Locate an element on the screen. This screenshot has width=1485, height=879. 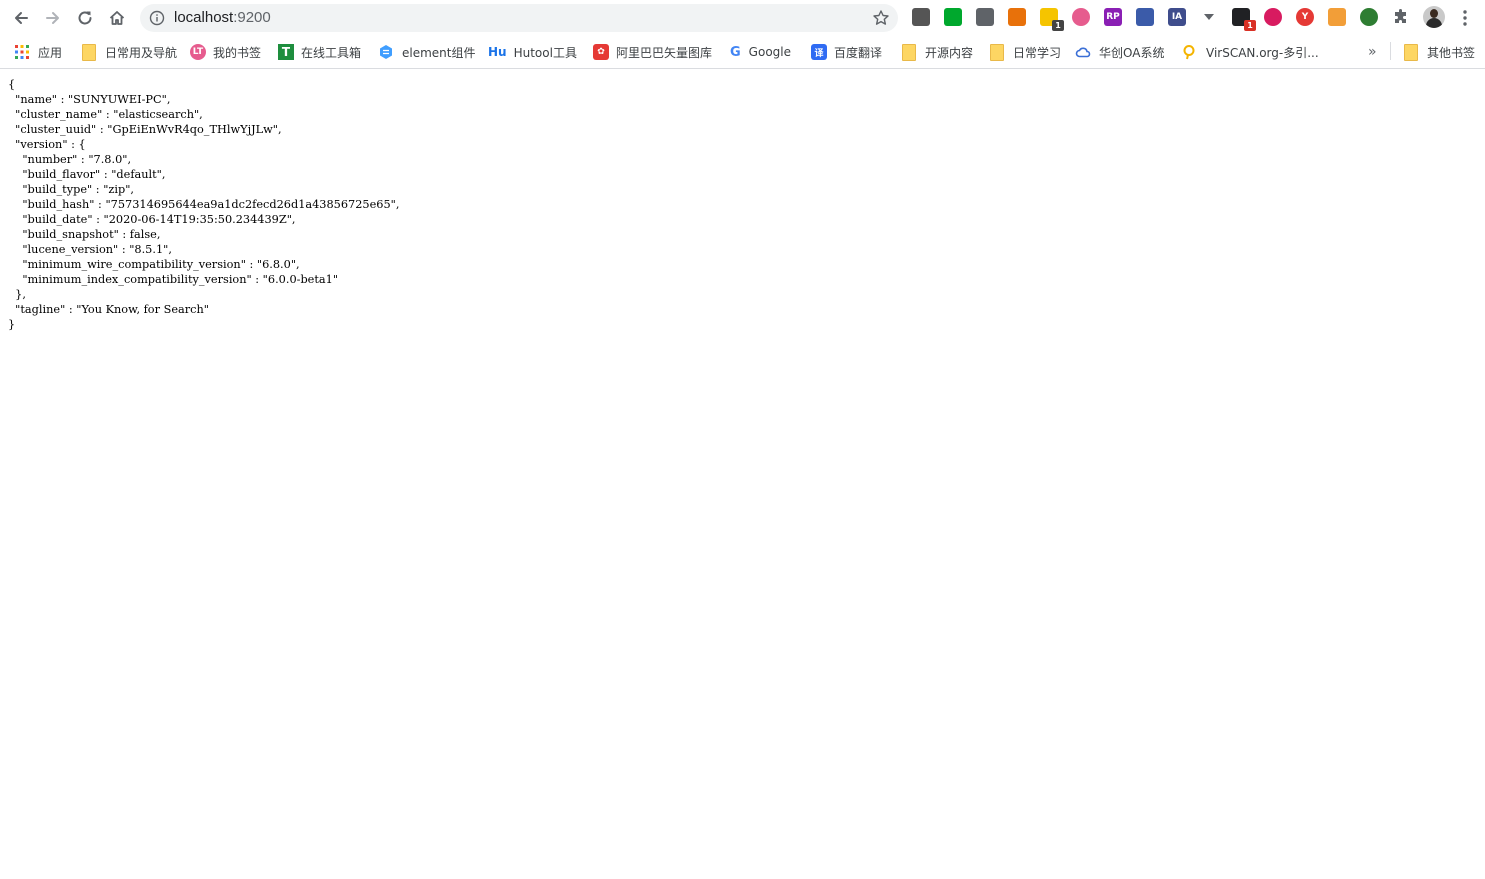
bookmark-online-toolbox: T 在线工具箱 is located at coordinates (319, 52).